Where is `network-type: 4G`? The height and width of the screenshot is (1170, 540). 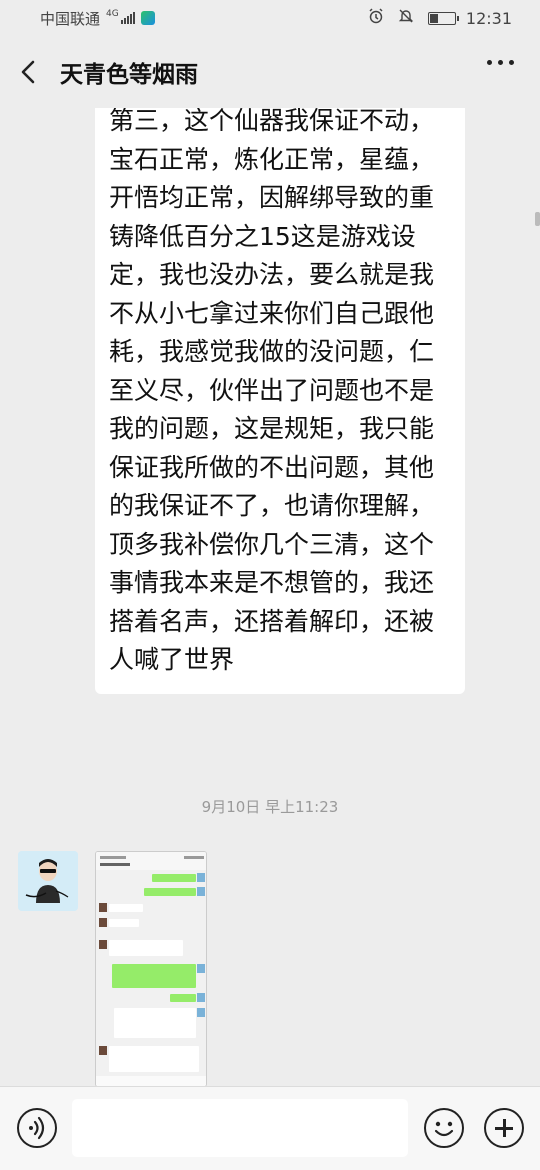
network-type: 4G is located at coordinates (112, 14).